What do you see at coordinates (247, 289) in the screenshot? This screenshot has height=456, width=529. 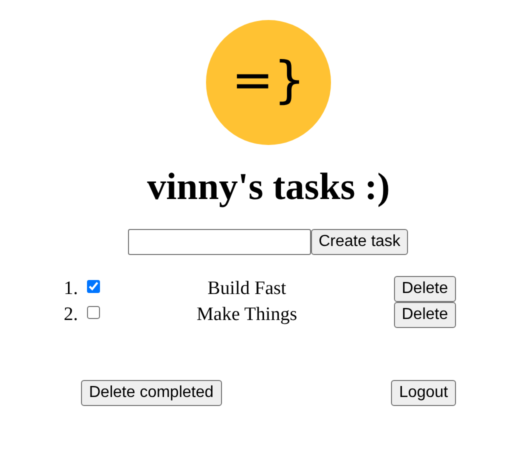 I see `task-text: Build Fast` at bounding box center [247, 289].